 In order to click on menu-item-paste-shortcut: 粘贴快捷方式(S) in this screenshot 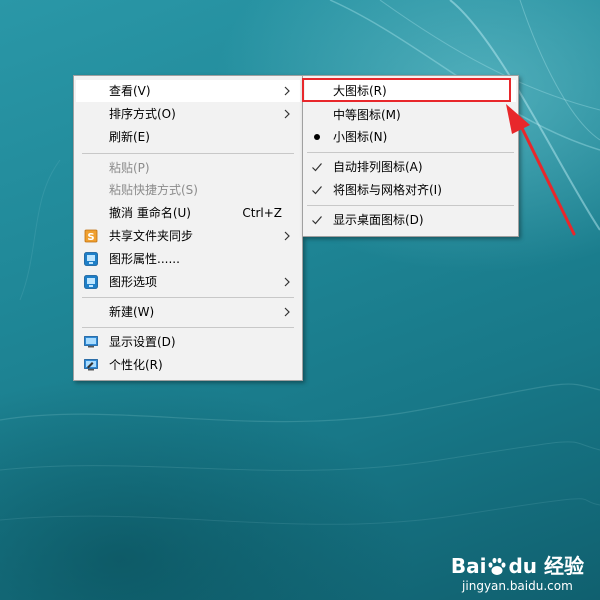, I will do `click(188, 190)`.